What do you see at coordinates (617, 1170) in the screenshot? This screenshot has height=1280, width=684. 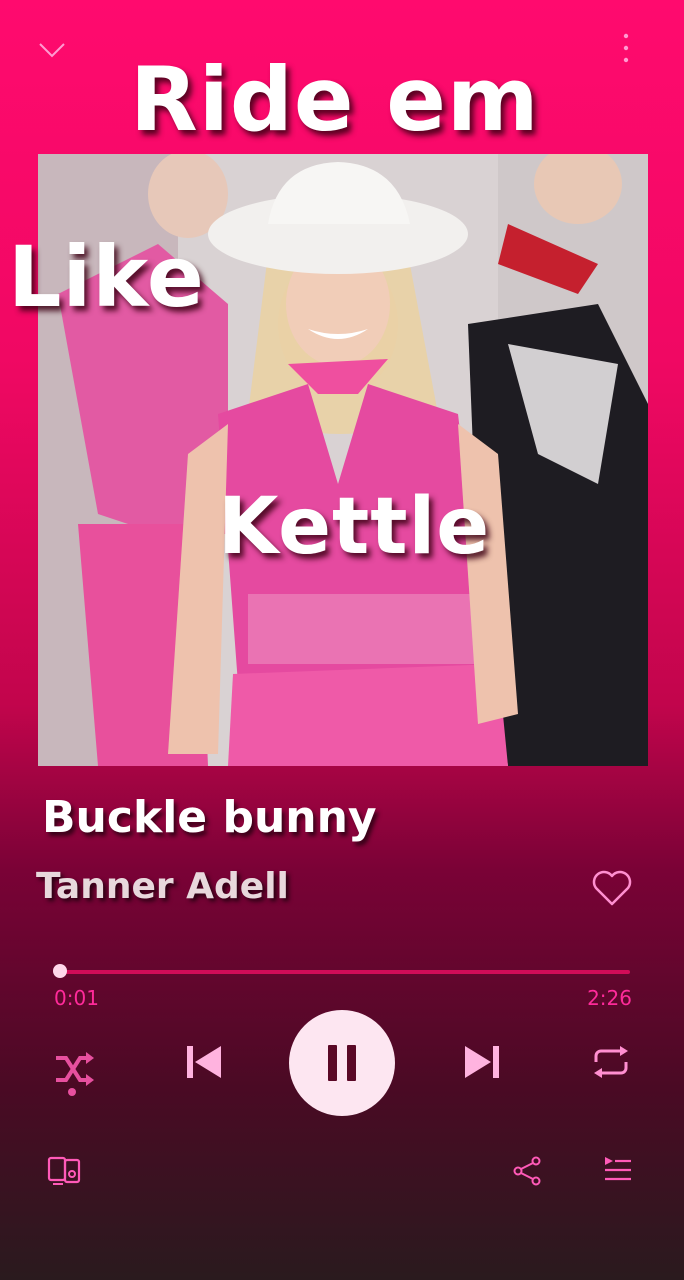 I see `queue-icon` at bounding box center [617, 1170].